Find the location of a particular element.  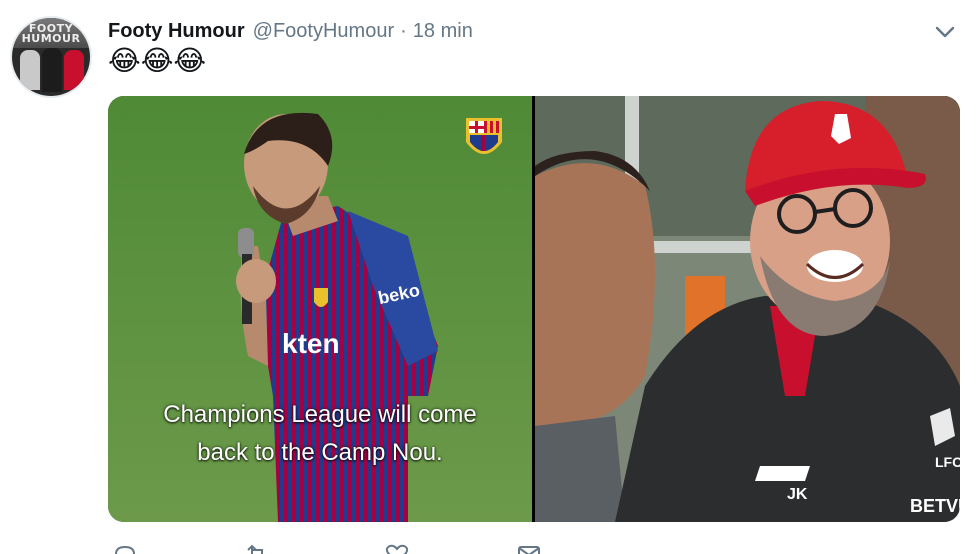

retweet-icon is located at coordinates (257, 549).